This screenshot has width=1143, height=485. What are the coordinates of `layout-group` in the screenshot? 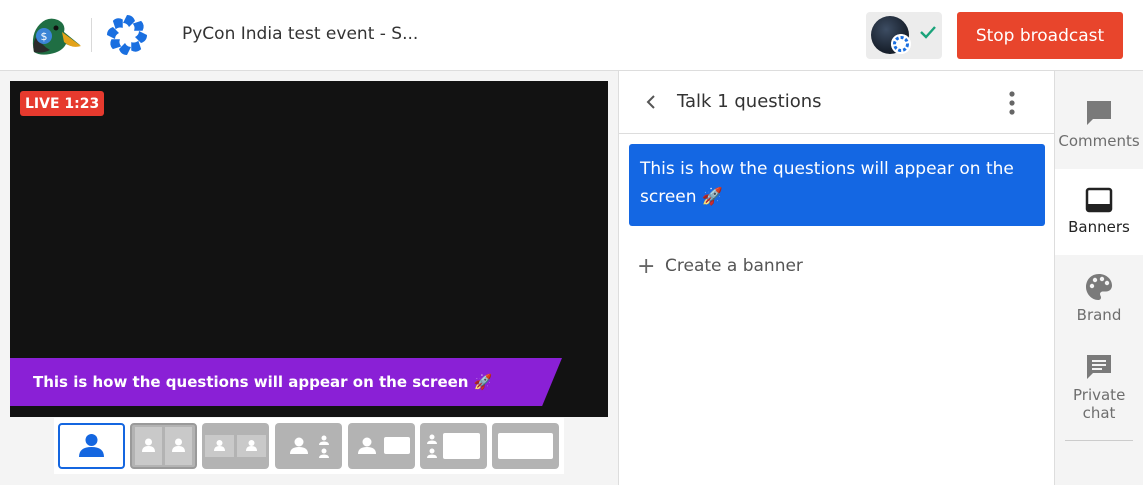 It's located at (308, 446).